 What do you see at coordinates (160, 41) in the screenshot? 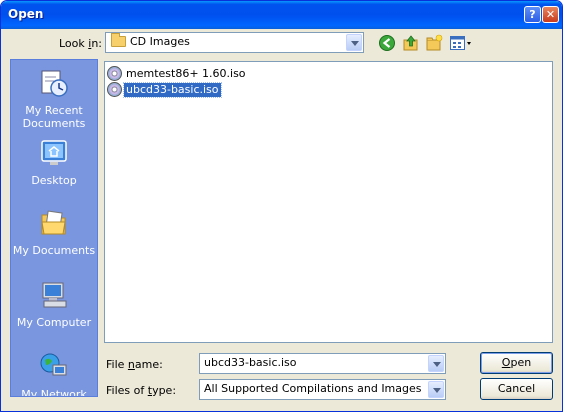
I see `look-in-value: CD Images` at bounding box center [160, 41].